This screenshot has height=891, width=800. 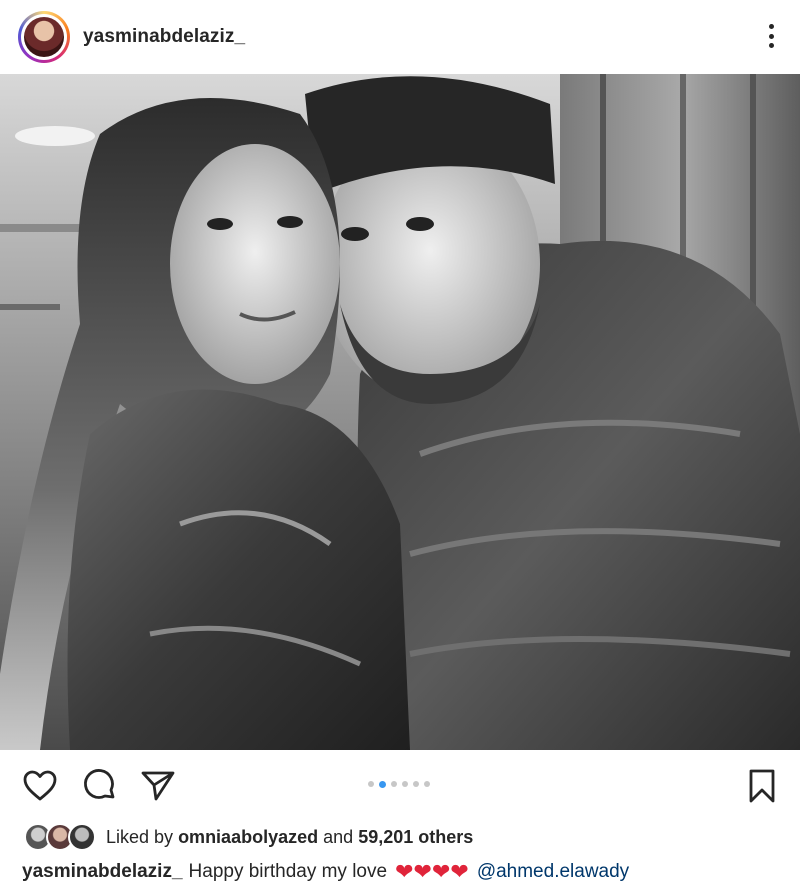 I want to click on likes-prefix: Liked by, so click(x=140, y=836).